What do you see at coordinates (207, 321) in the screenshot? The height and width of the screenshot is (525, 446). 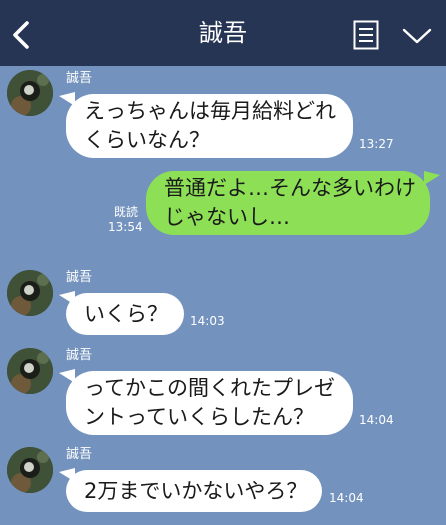 I see `timestamp: 14:03` at bounding box center [207, 321].